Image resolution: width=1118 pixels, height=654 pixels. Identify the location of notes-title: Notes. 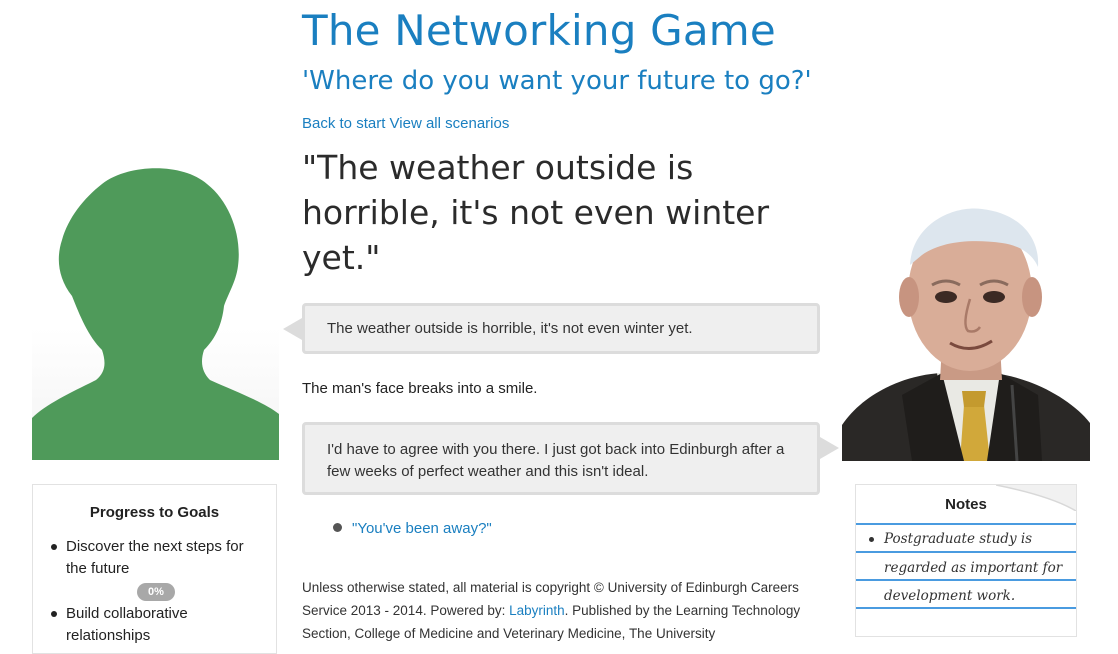
(966, 504).